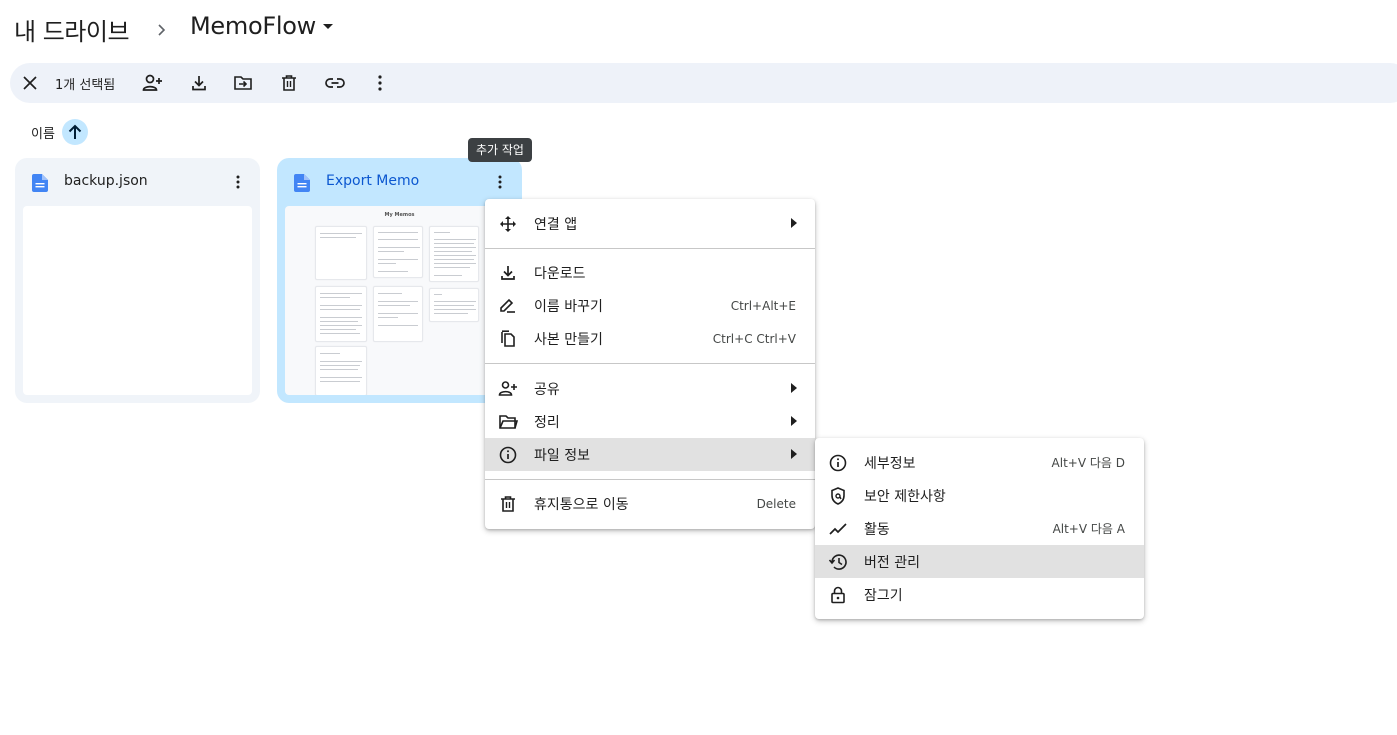 The image size is (1397, 735). I want to click on menu-item-rename: 이름 바꾸기 Ctrl+Alt+E, so click(650, 305).